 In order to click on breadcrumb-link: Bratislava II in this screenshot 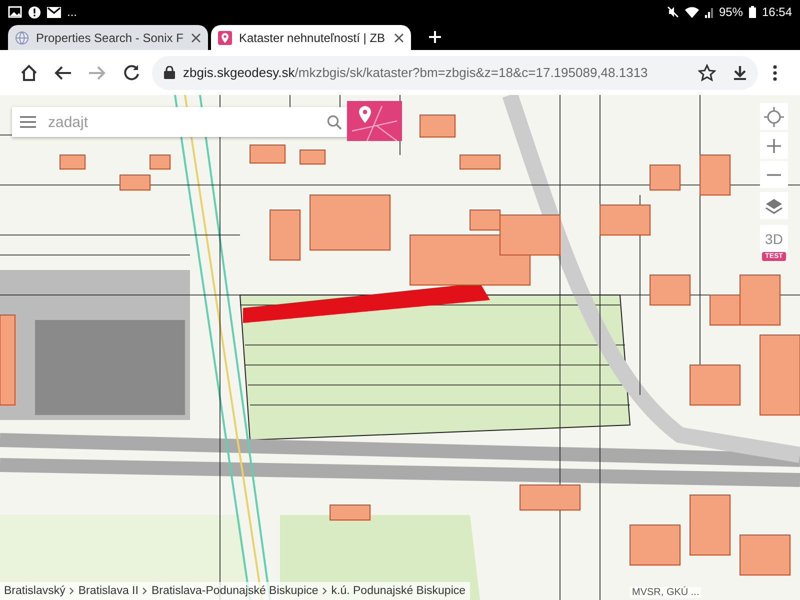, I will do `click(108, 591)`.